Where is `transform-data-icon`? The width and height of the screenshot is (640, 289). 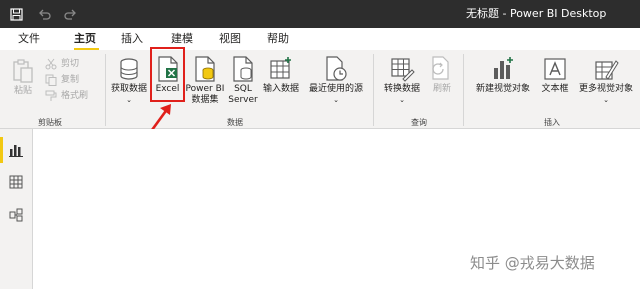
transform-data-icon is located at coordinates (403, 70).